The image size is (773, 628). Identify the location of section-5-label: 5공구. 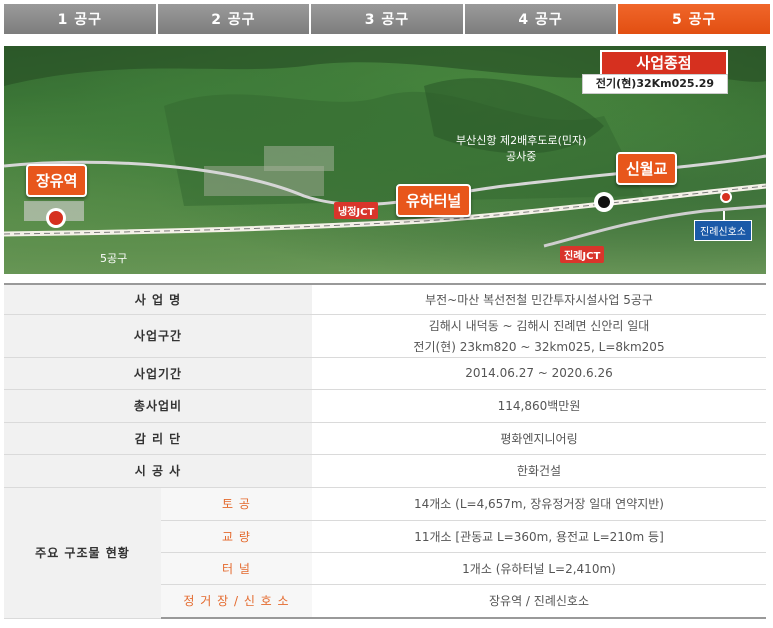
(114, 258).